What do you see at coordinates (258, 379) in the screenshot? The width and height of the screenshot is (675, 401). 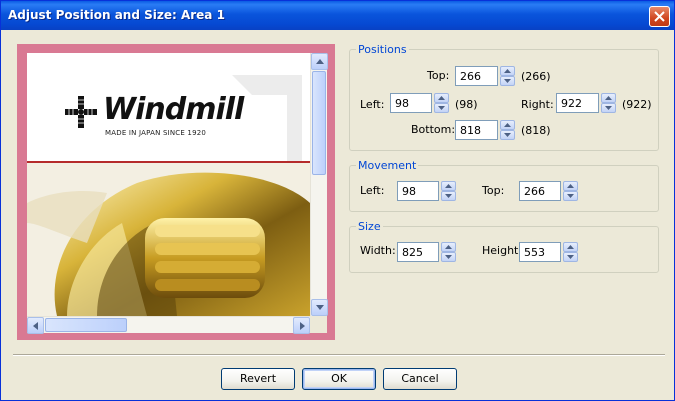 I see `revert-button: Revert` at bounding box center [258, 379].